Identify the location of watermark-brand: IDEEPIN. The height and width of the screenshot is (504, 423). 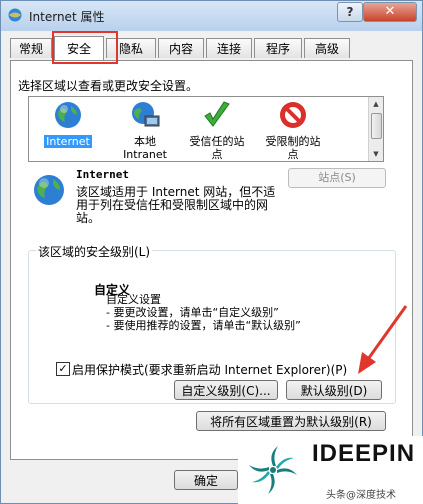
(364, 453).